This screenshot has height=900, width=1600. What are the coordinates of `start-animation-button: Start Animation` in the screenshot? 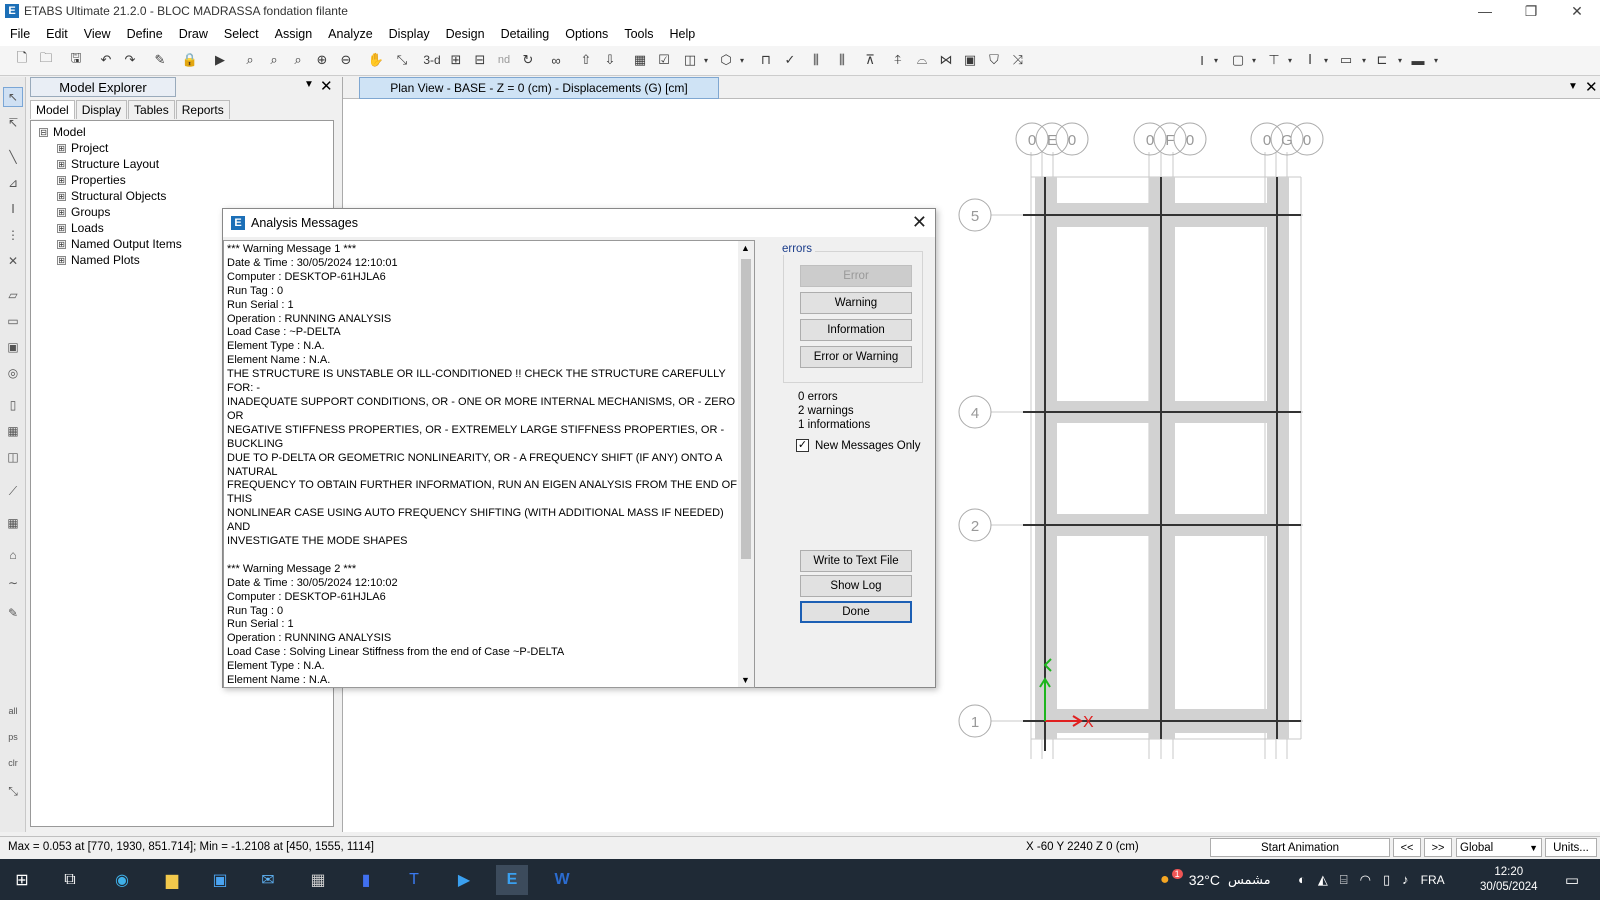 It's located at (1300, 847).